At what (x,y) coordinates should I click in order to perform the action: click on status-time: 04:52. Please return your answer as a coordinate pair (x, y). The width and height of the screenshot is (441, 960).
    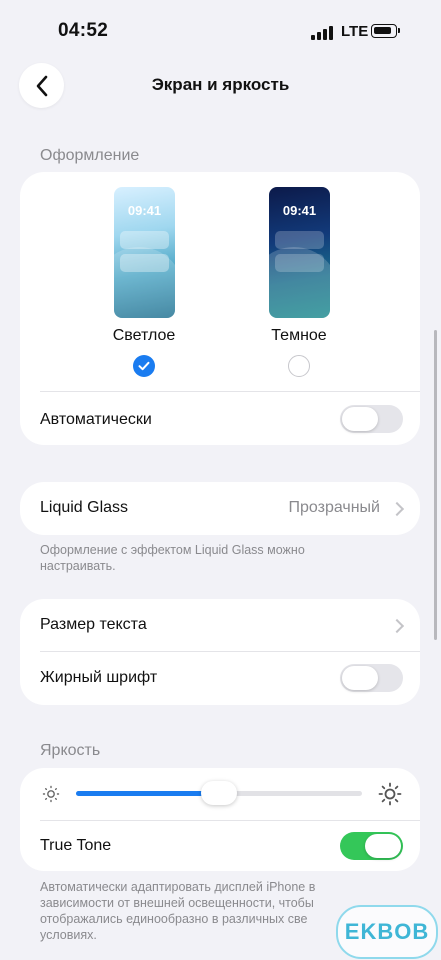
    Looking at the image, I should click on (83, 30).